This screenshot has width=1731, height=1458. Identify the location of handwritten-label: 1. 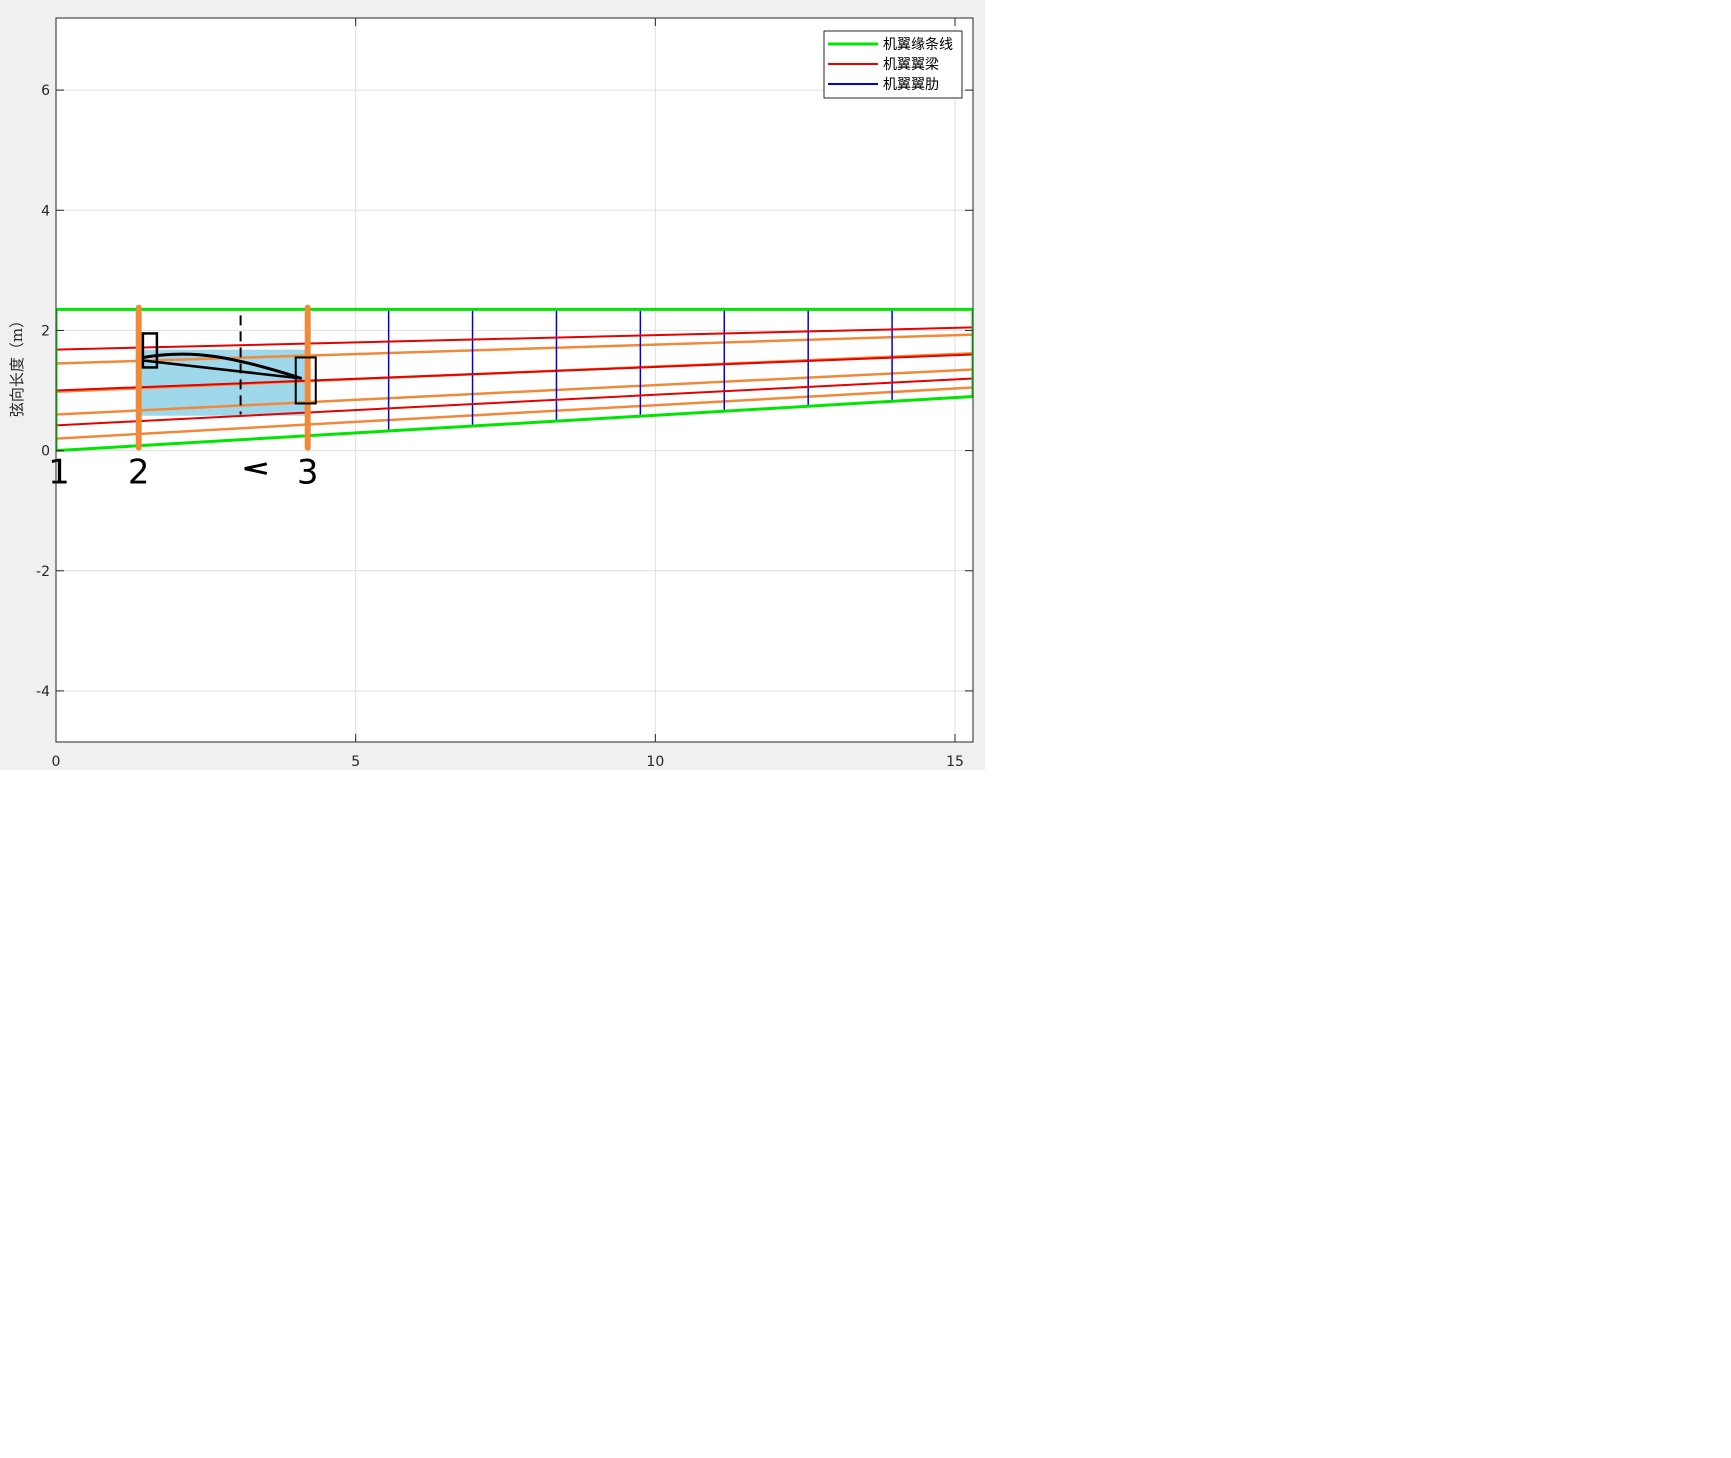
(59, 473).